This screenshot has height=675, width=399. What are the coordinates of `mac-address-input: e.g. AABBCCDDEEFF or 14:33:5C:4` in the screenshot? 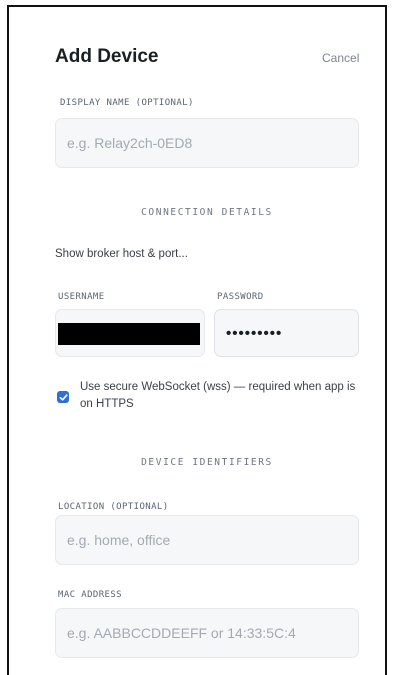 It's located at (207, 633).